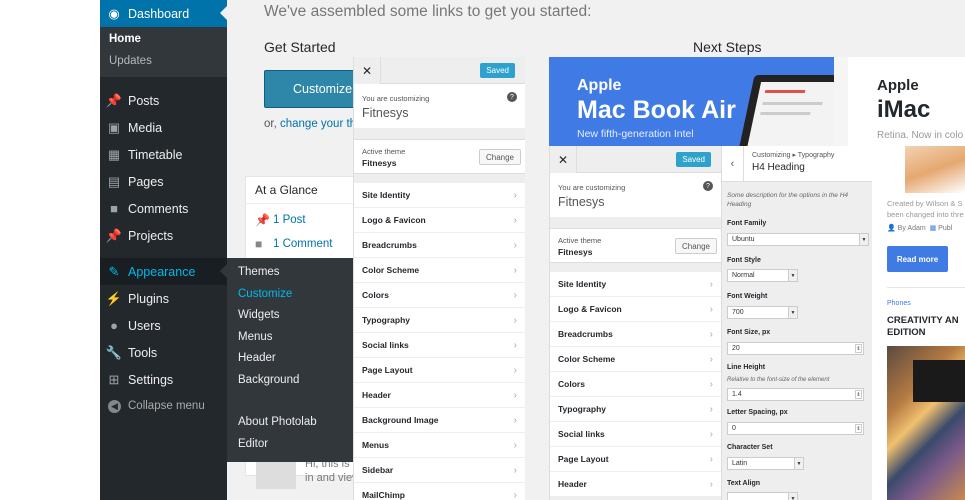 The image size is (965, 500). What do you see at coordinates (747, 223) in the screenshot?
I see `font-family-label: Font Family` at bounding box center [747, 223].